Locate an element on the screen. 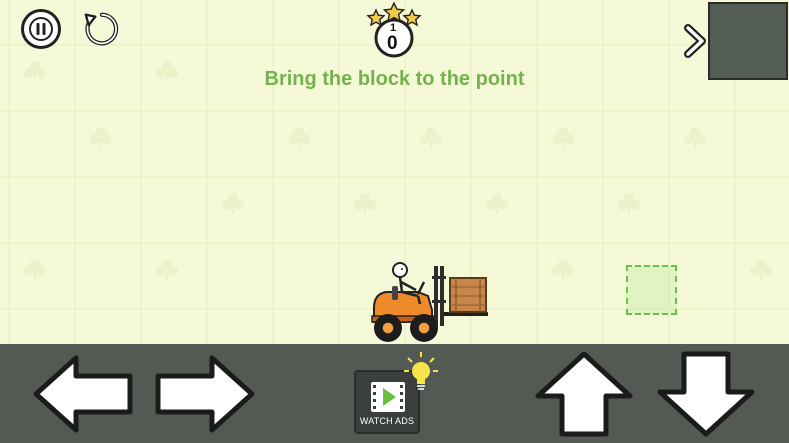 This screenshot has width=789, height=443. watch-ads-label: WATCH ADS is located at coordinates (387, 421).